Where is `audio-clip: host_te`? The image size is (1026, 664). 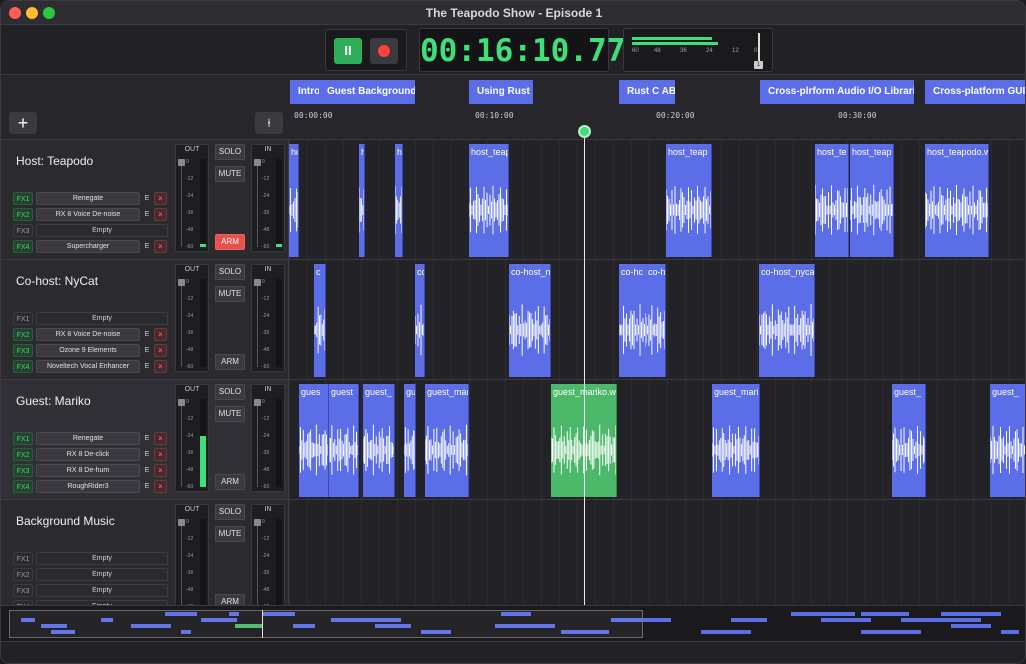
audio-clip: host_te is located at coordinates (832, 200).